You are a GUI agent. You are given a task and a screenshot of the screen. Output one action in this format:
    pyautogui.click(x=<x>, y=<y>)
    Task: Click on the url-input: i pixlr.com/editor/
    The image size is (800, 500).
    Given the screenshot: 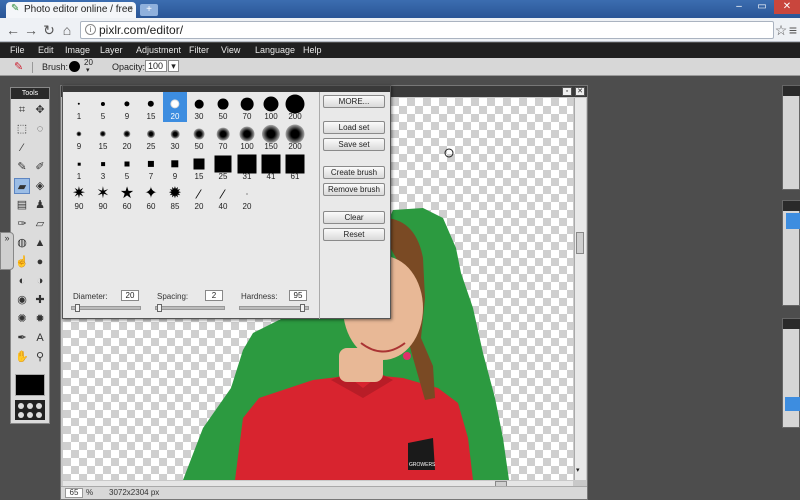 What is the action you would take?
    pyautogui.click(x=427, y=30)
    